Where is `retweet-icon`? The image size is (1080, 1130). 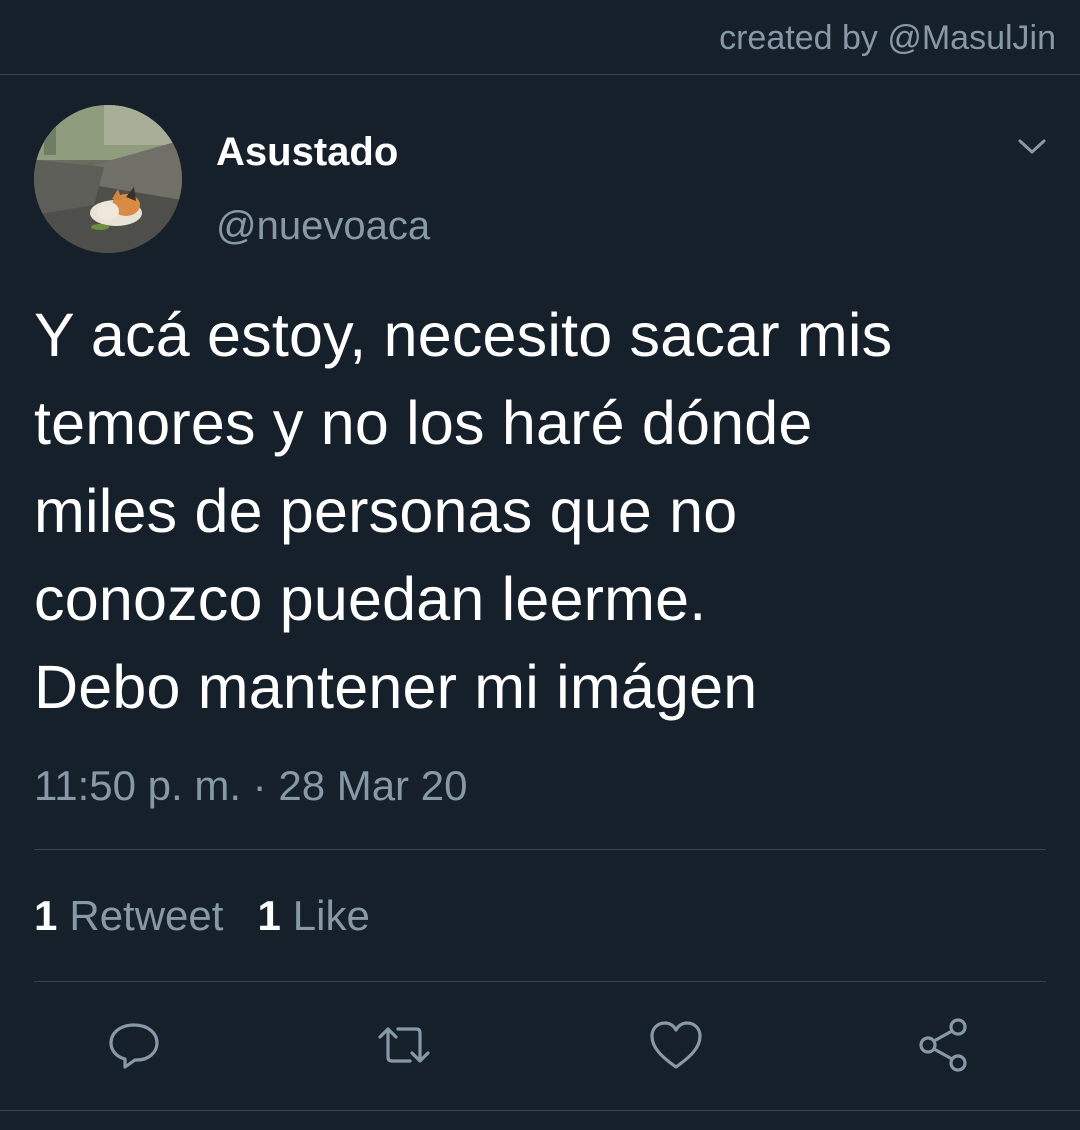 retweet-icon is located at coordinates (404, 1045).